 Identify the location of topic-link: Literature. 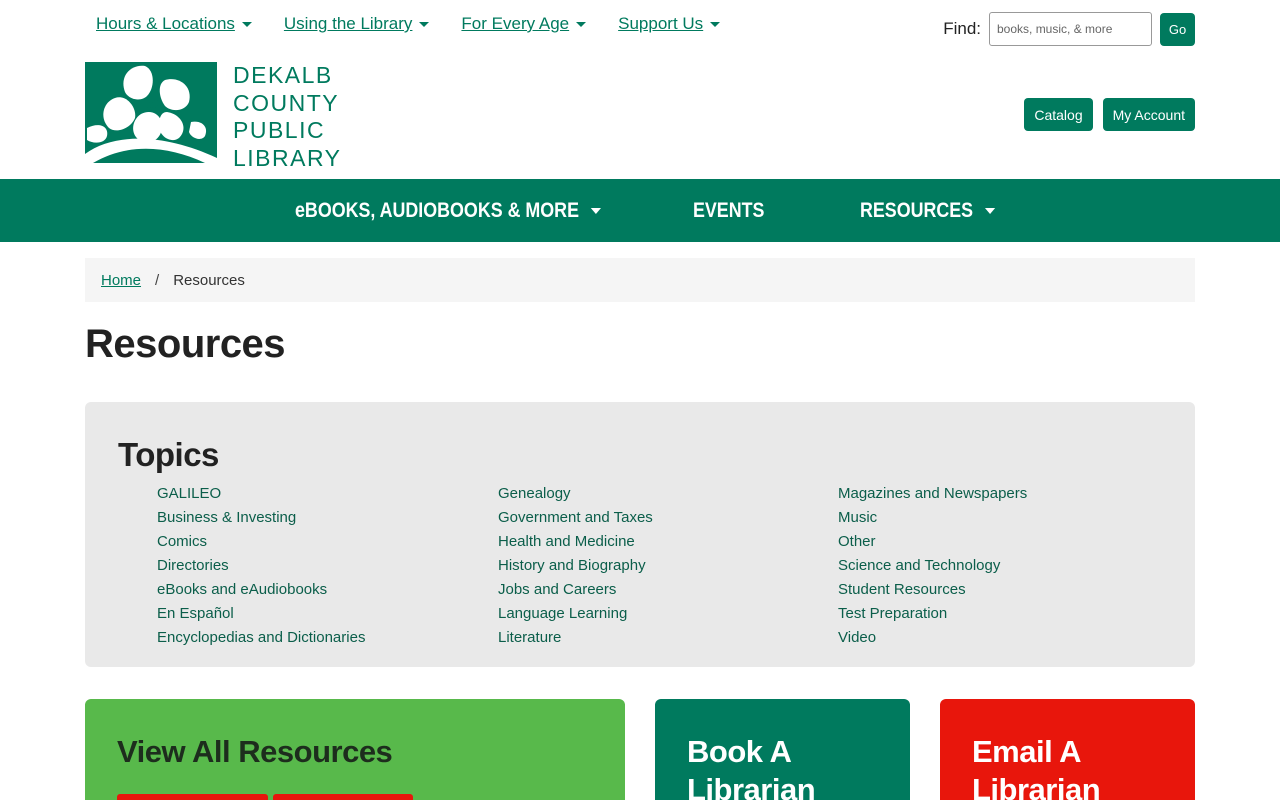
(529, 637).